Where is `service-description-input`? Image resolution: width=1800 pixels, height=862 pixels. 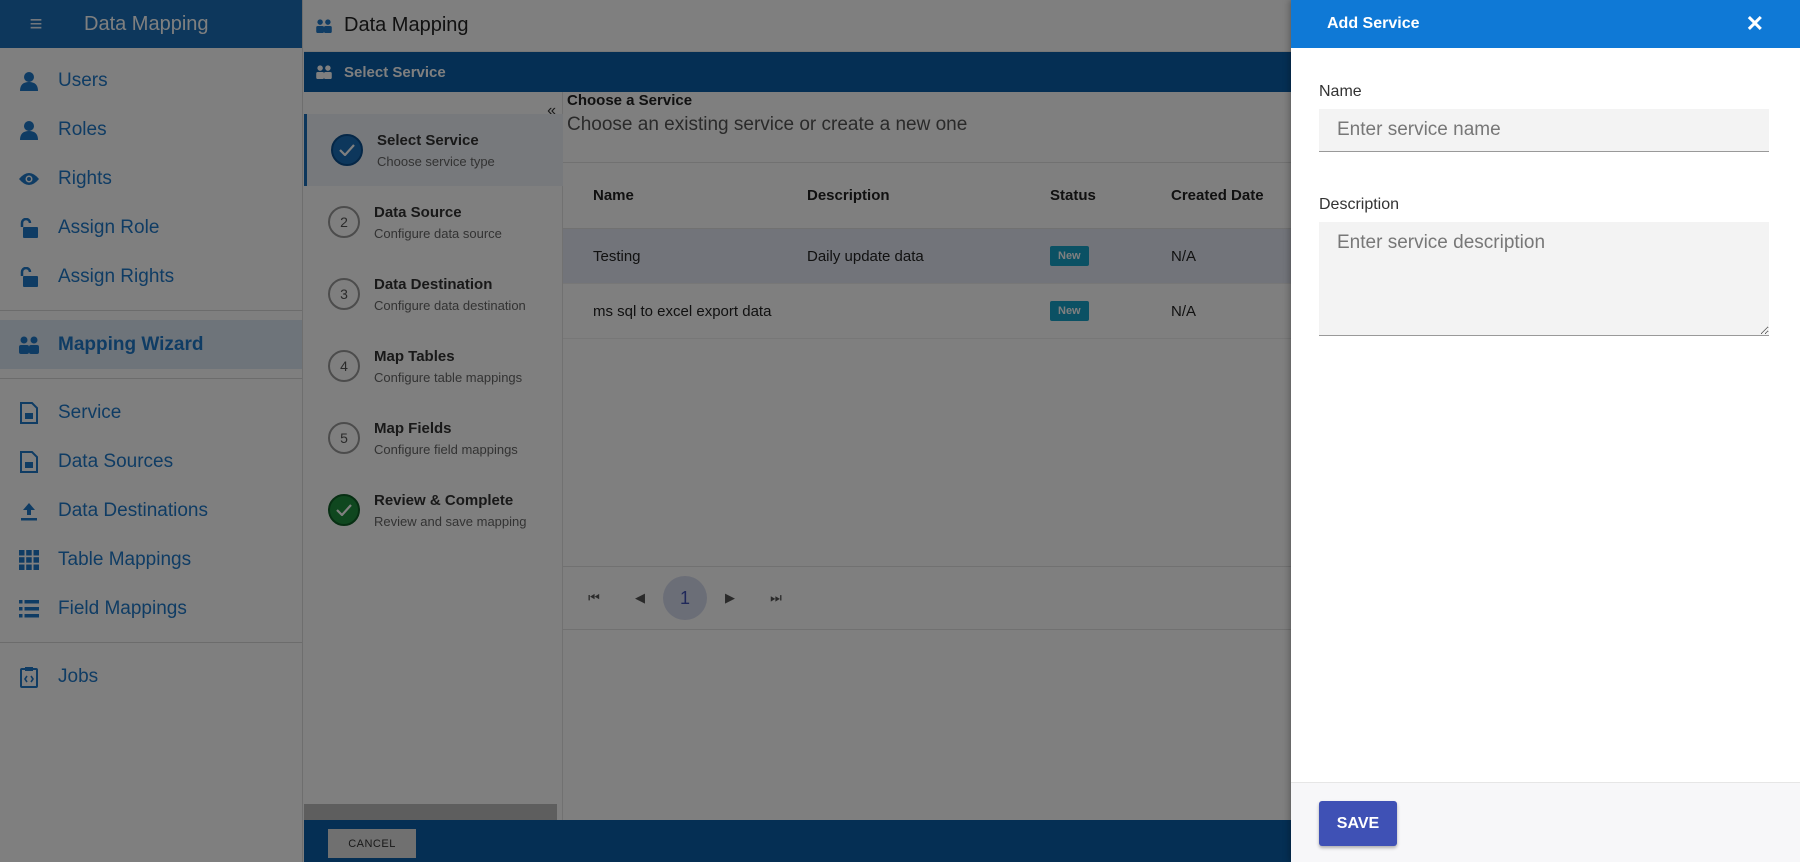
service-description-input is located at coordinates (1544, 279).